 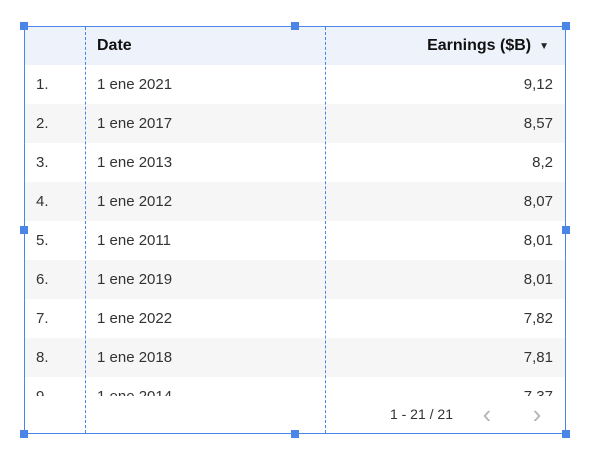 What do you see at coordinates (295, 162) in the screenshot?
I see `table-row: 3. 1 ene 2013 8,2` at bounding box center [295, 162].